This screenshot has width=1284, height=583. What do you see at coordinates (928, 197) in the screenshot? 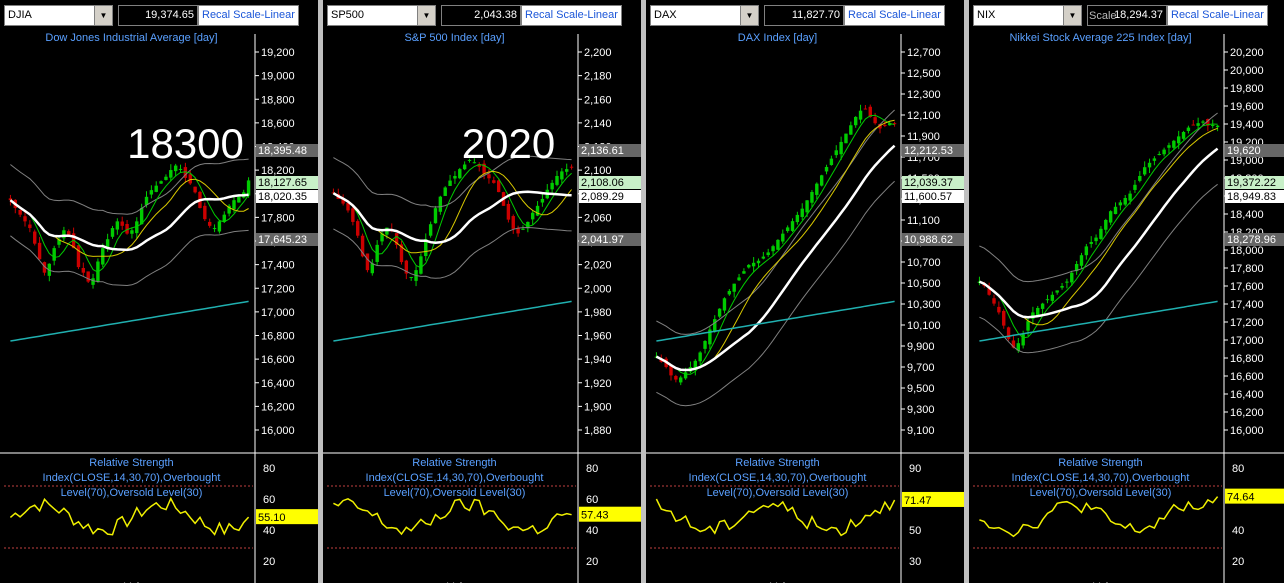
I see `price-label: 11,600.57` at bounding box center [928, 197].